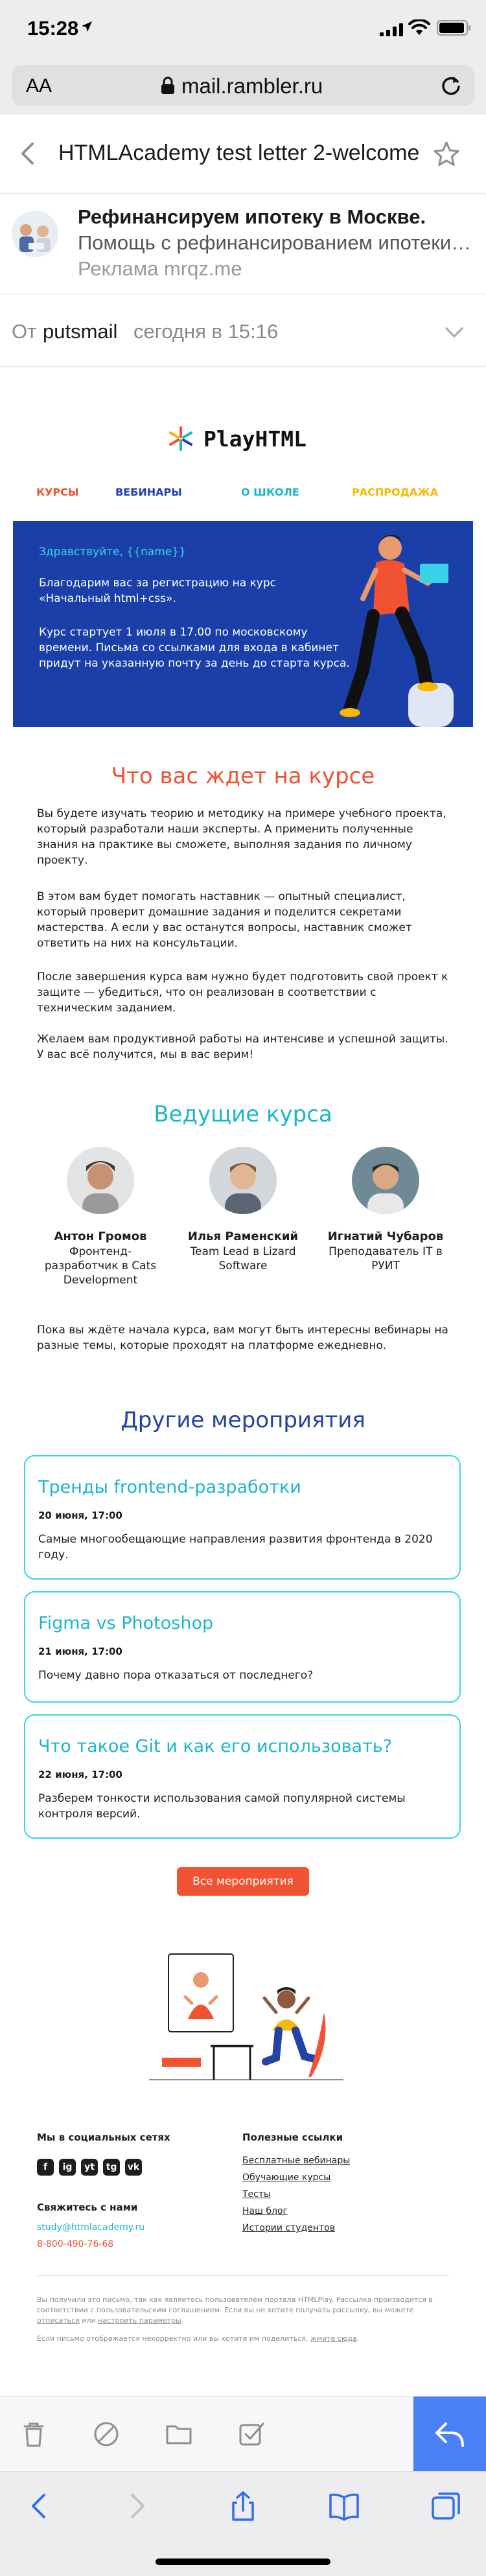 The image size is (486, 2576). What do you see at coordinates (251, 2434) in the screenshot?
I see `mark-read-icon` at bounding box center [251, 2434].